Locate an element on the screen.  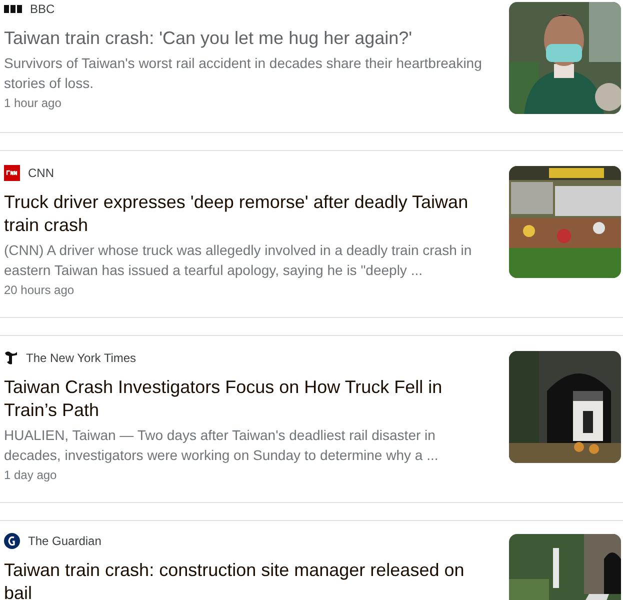
timestamp: 20 hours ago is located at coordinates (40, 290).